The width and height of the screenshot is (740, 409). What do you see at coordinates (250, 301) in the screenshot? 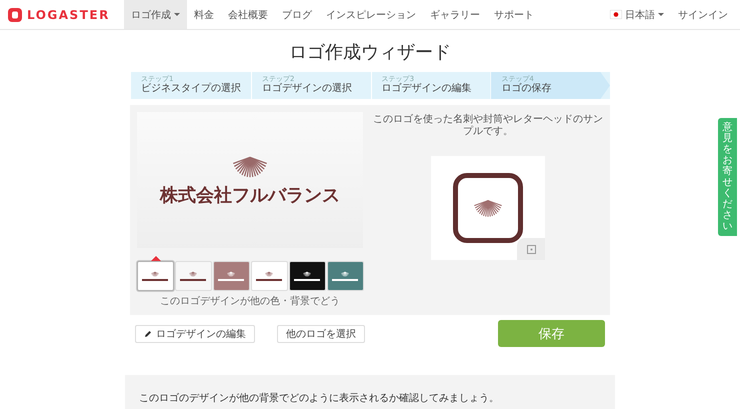
I see `variants-caption: このロゴデザインが他の色・背景でどう` at bounding box center [250, 301].